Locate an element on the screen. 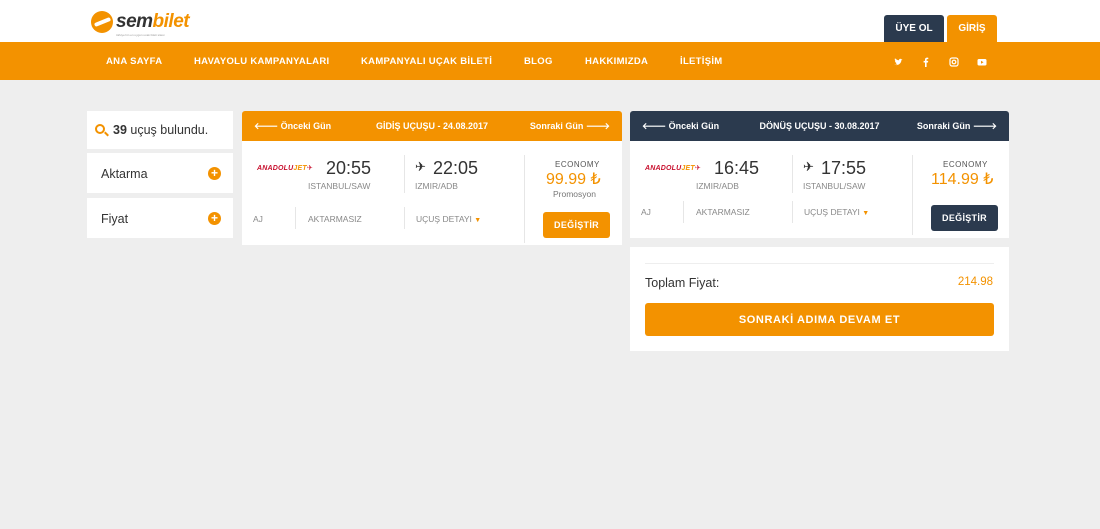 Image resolution: width=1100 pixels, height=529 pixels. nav-item-blog: BLOG is located at coordinates (538, 61).